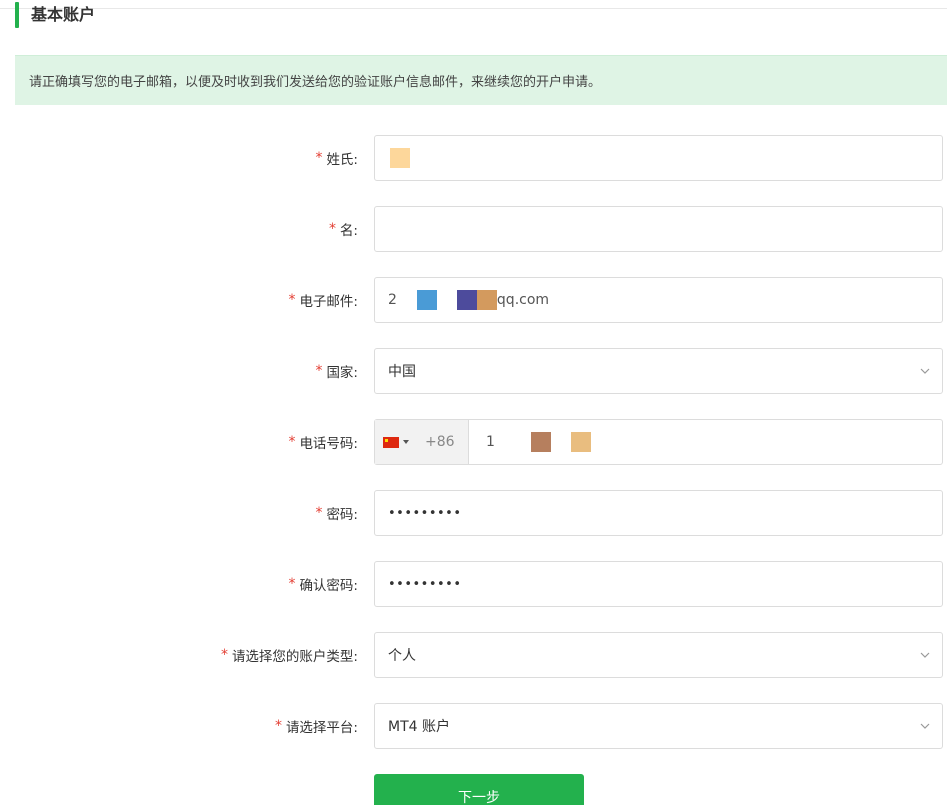 This screenshot has width=947, height=805. What do you see at coordinates (658, 584) in the screenshot?
I see `confirm-password-input: •••••••••` at bounding box center [658, 584].